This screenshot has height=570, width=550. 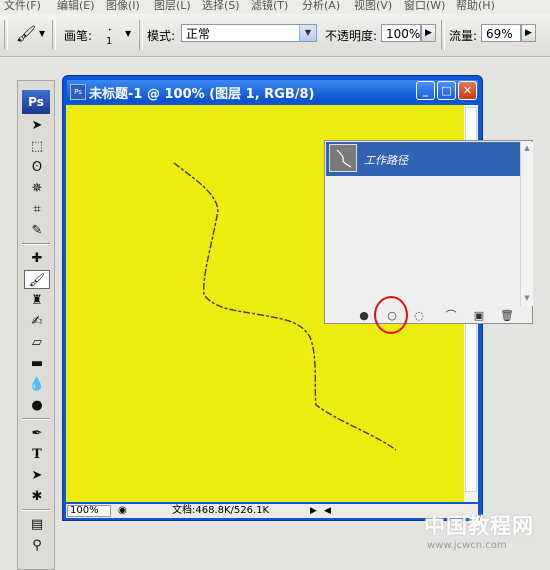 I want to click on preset-dropdown-icon: ▼, so click(x=42, y=33).